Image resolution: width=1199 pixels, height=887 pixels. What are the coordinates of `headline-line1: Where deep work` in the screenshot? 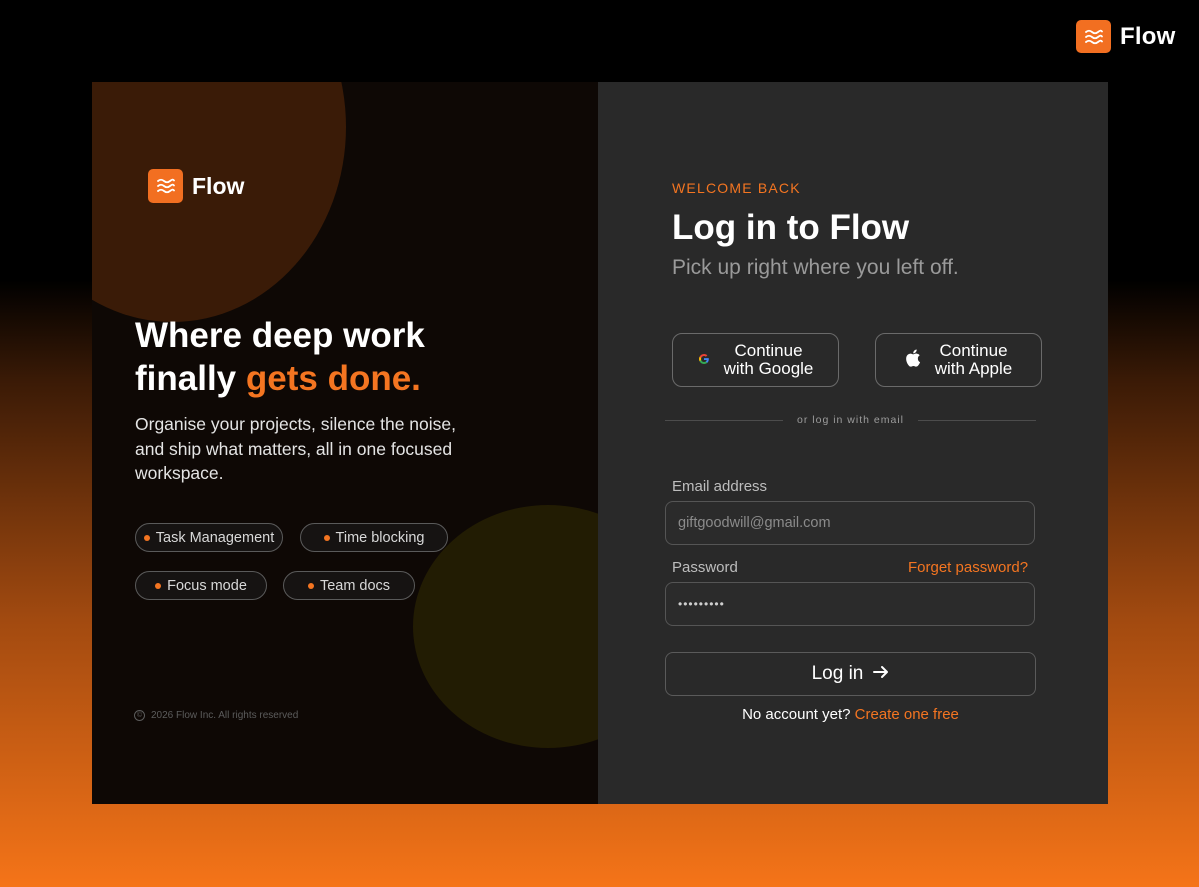 It's located at (280, 335).